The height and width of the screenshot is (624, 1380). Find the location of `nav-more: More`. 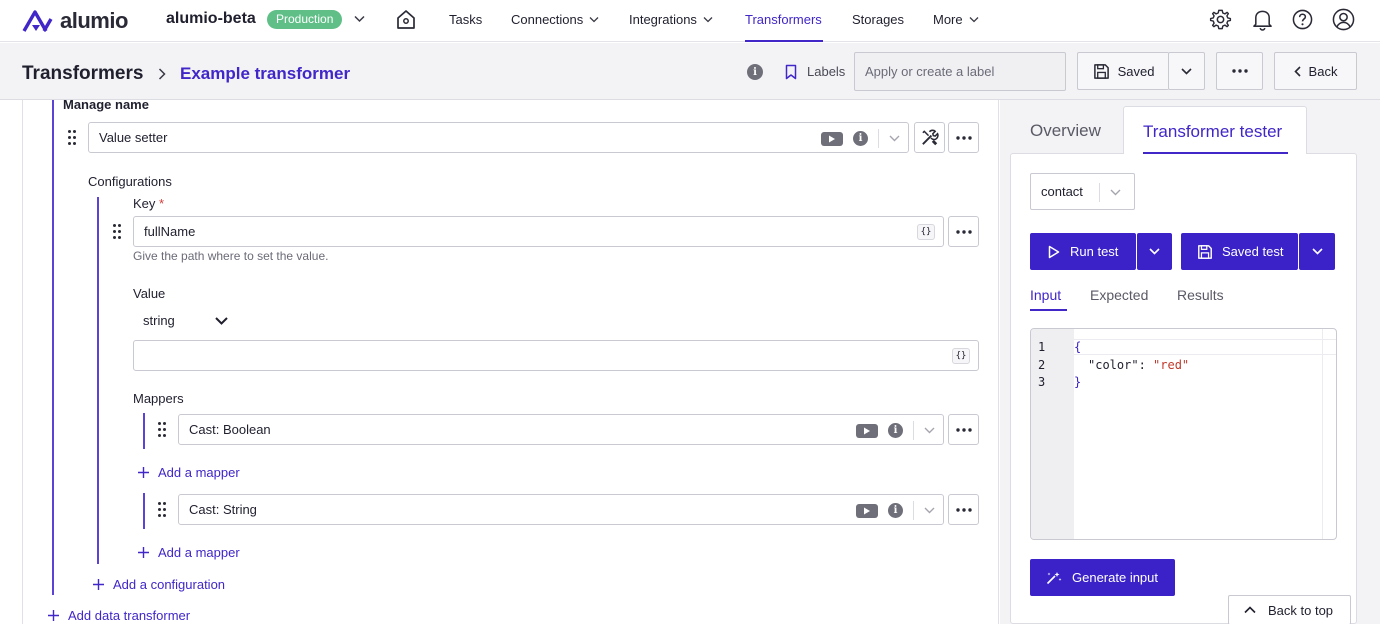

nav-more: More is located at coordinates (956, 19).